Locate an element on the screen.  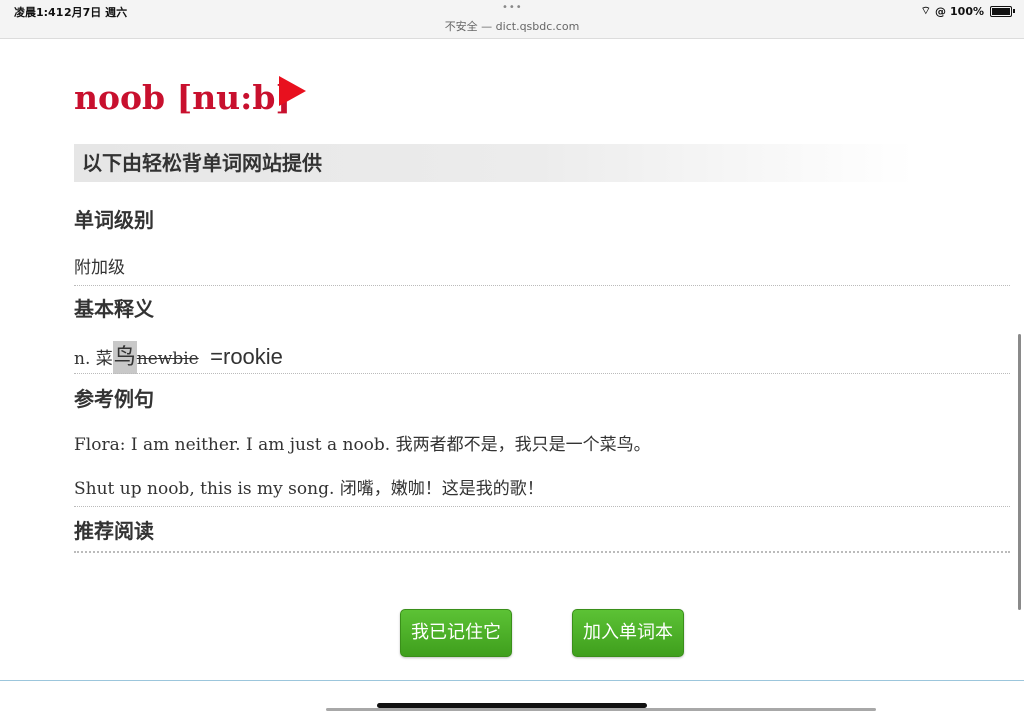
word-title: noob [nu:b] is located at coordinates (183, 97).